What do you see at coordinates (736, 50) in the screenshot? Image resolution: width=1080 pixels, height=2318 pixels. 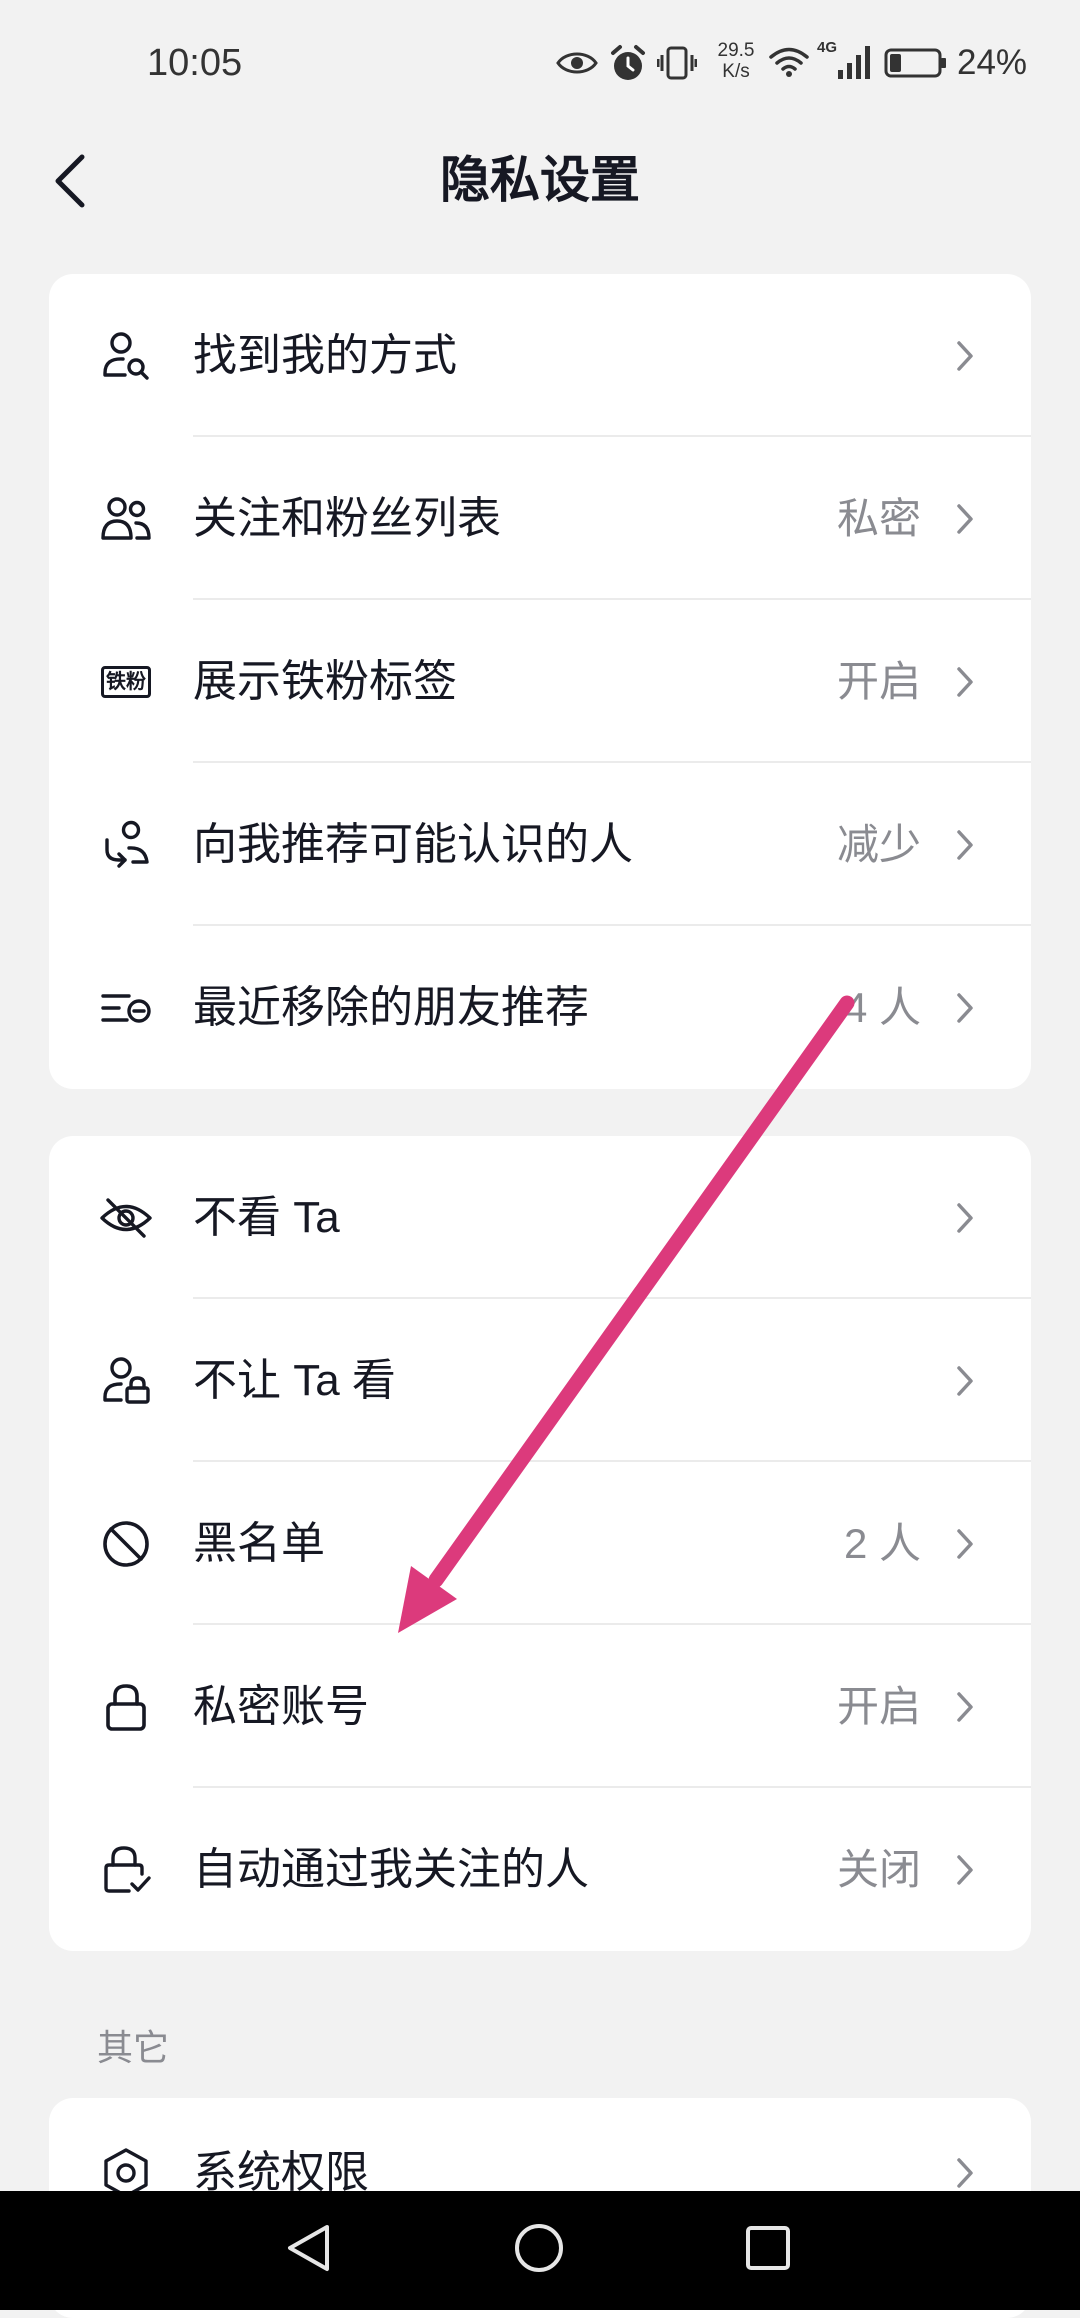 I see `net-speed-value: 29.5` at bounding box center [736, 50].